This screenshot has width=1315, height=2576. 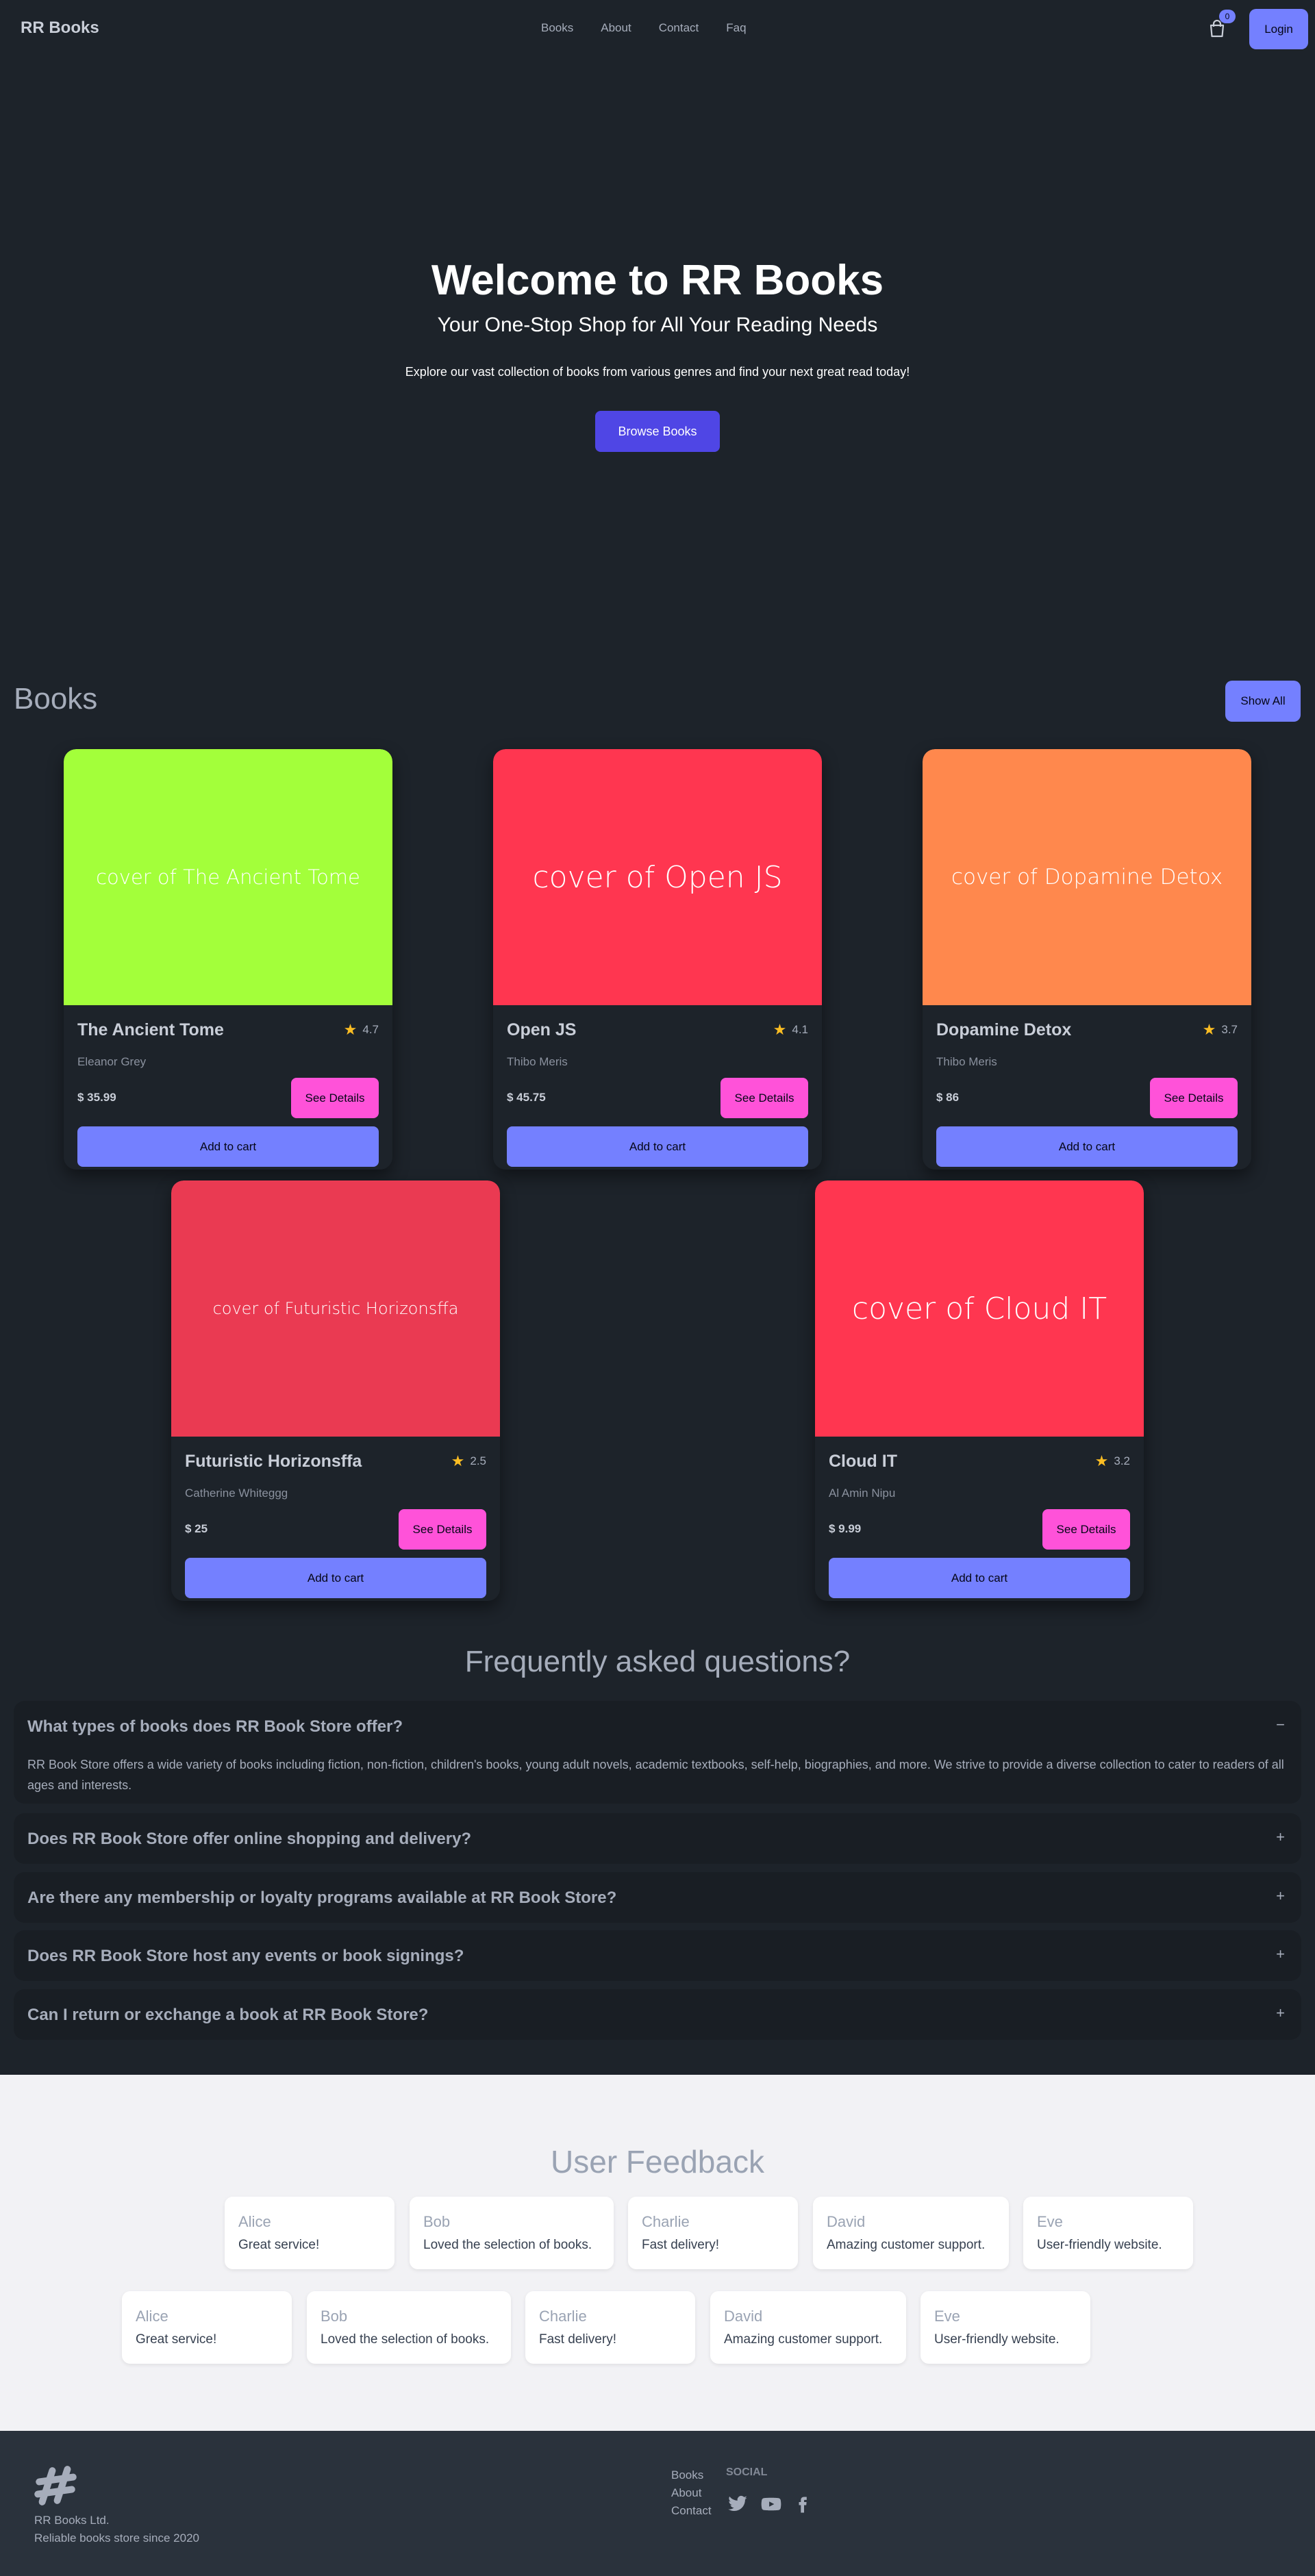 What do you see at coordinates (772, 2504) in the screenshot?
I see `youtube-icon` at bounding box center [772, 2504].